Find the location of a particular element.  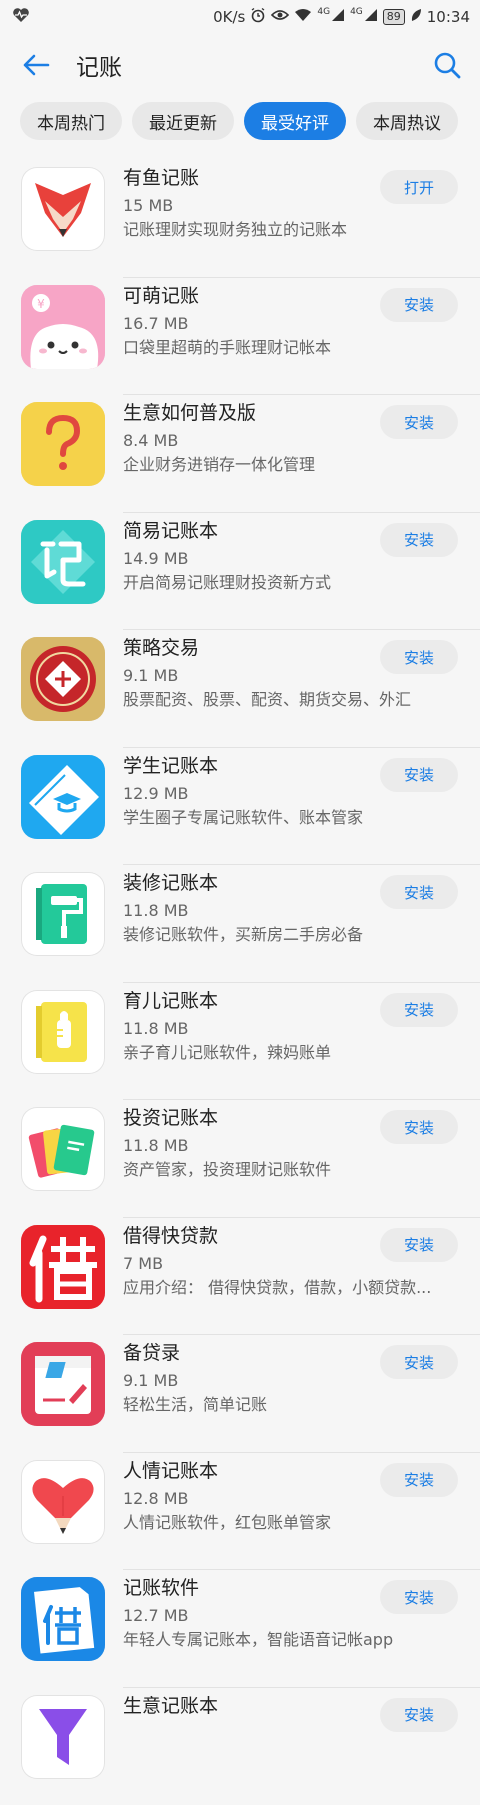

app-info: 装修记账本 11.8 MB 装修记账软件，买新房二手房必备 安装 is located at coordinates (301, 924).